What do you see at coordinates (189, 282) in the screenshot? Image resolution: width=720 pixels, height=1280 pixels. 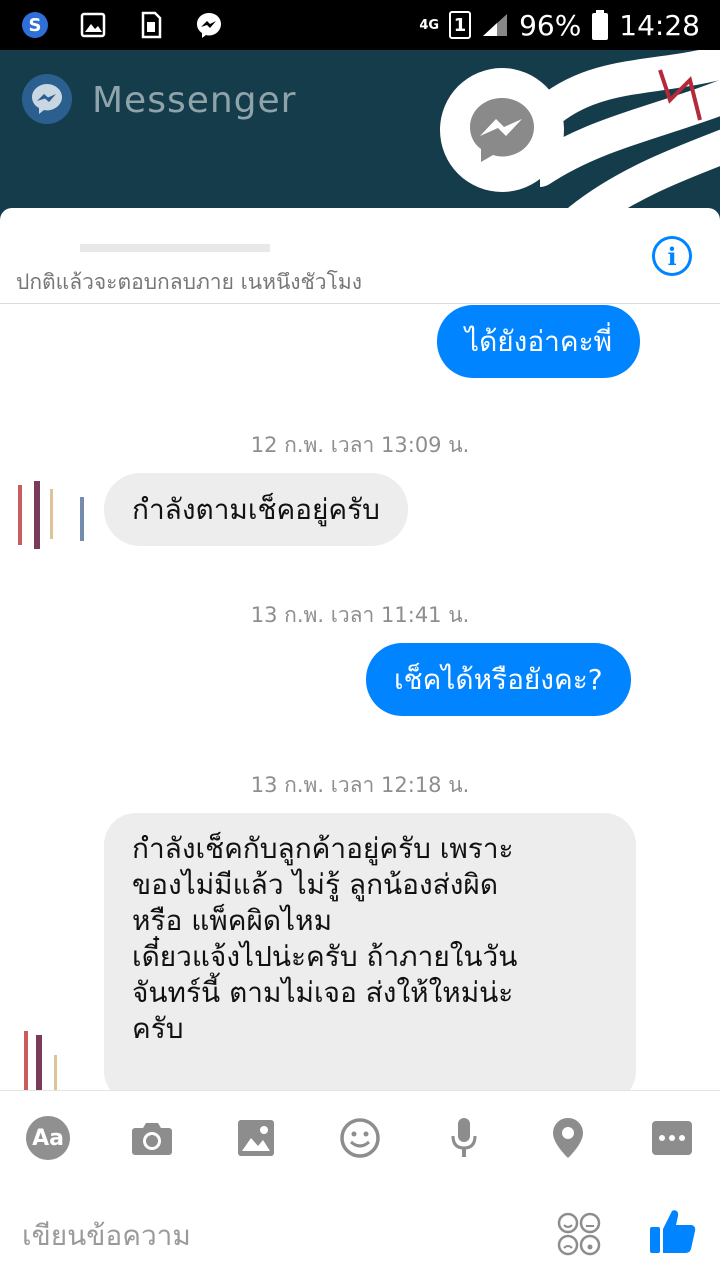 I see `response-time-subtitle: ปกติแล้วจะตอบกลบภาย เนหนึงชัวโมง` at bounding box center [189, 282].